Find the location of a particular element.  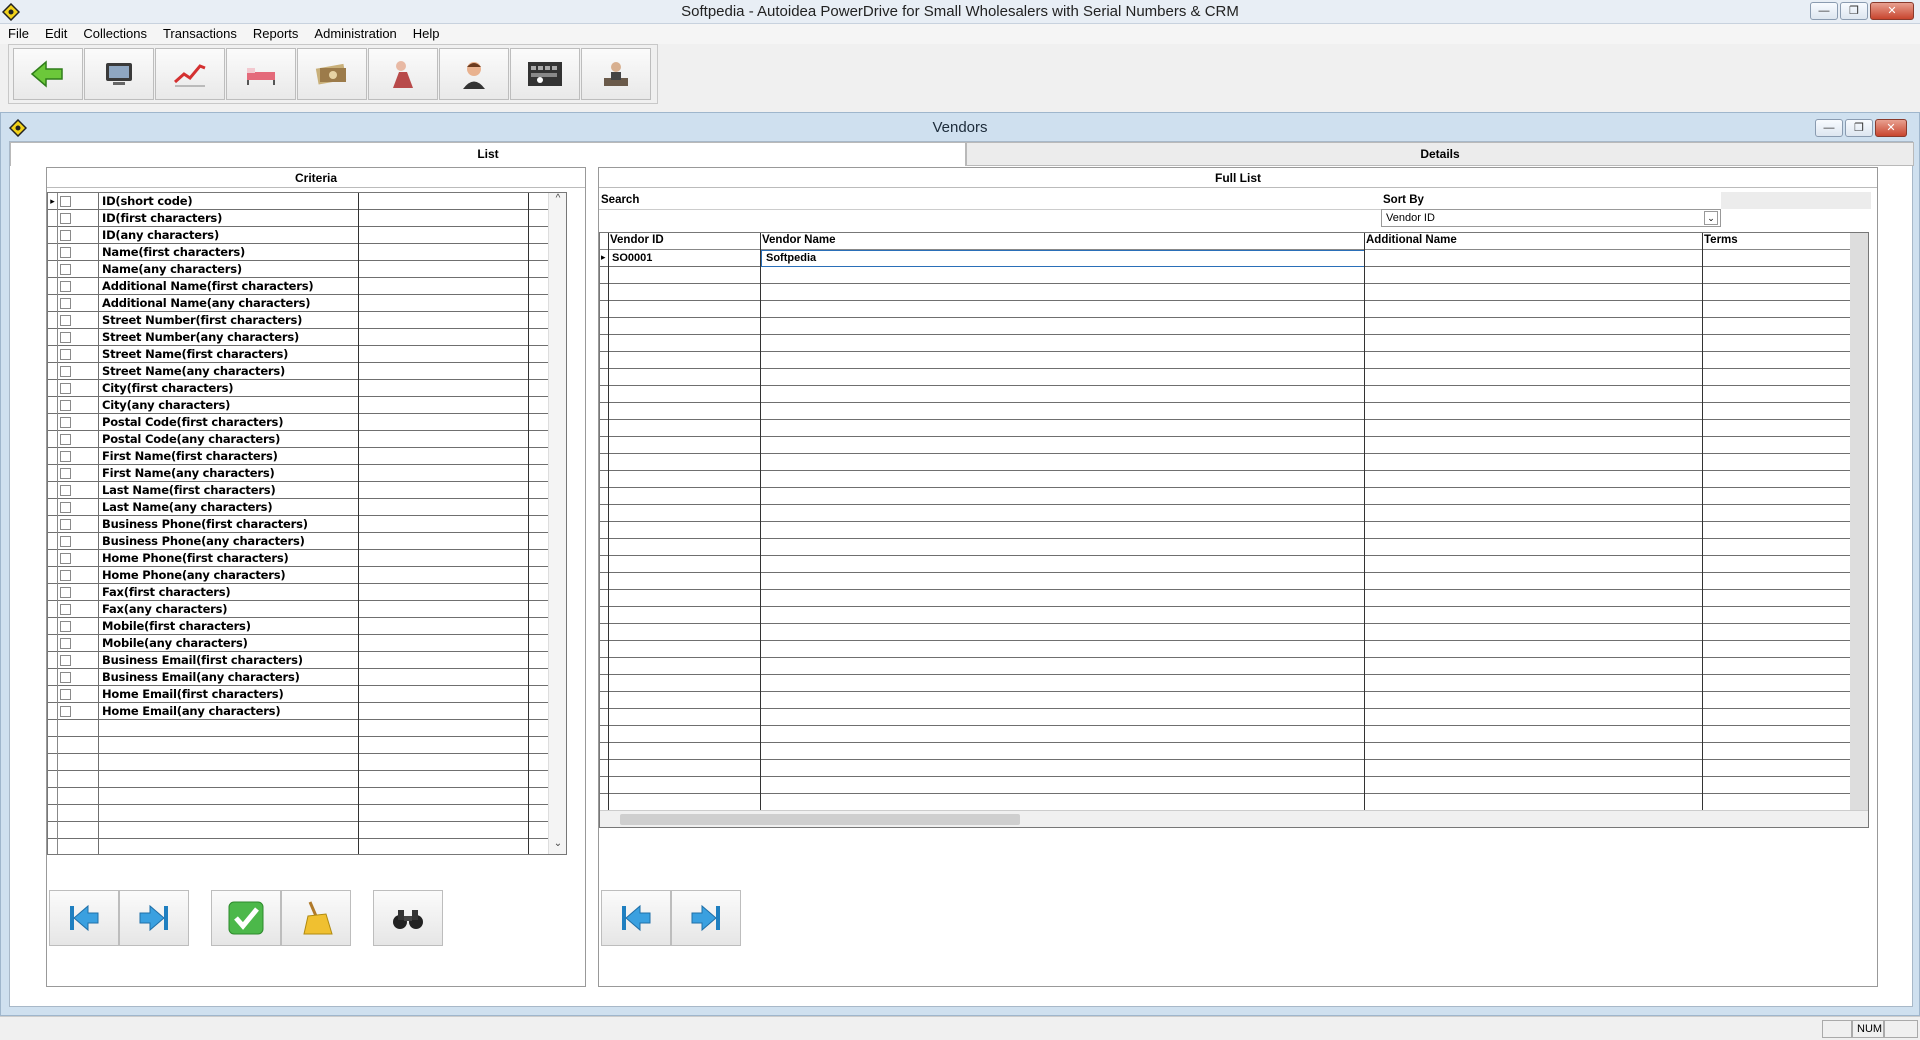

monitor-button is located at coordinates (119, 74).